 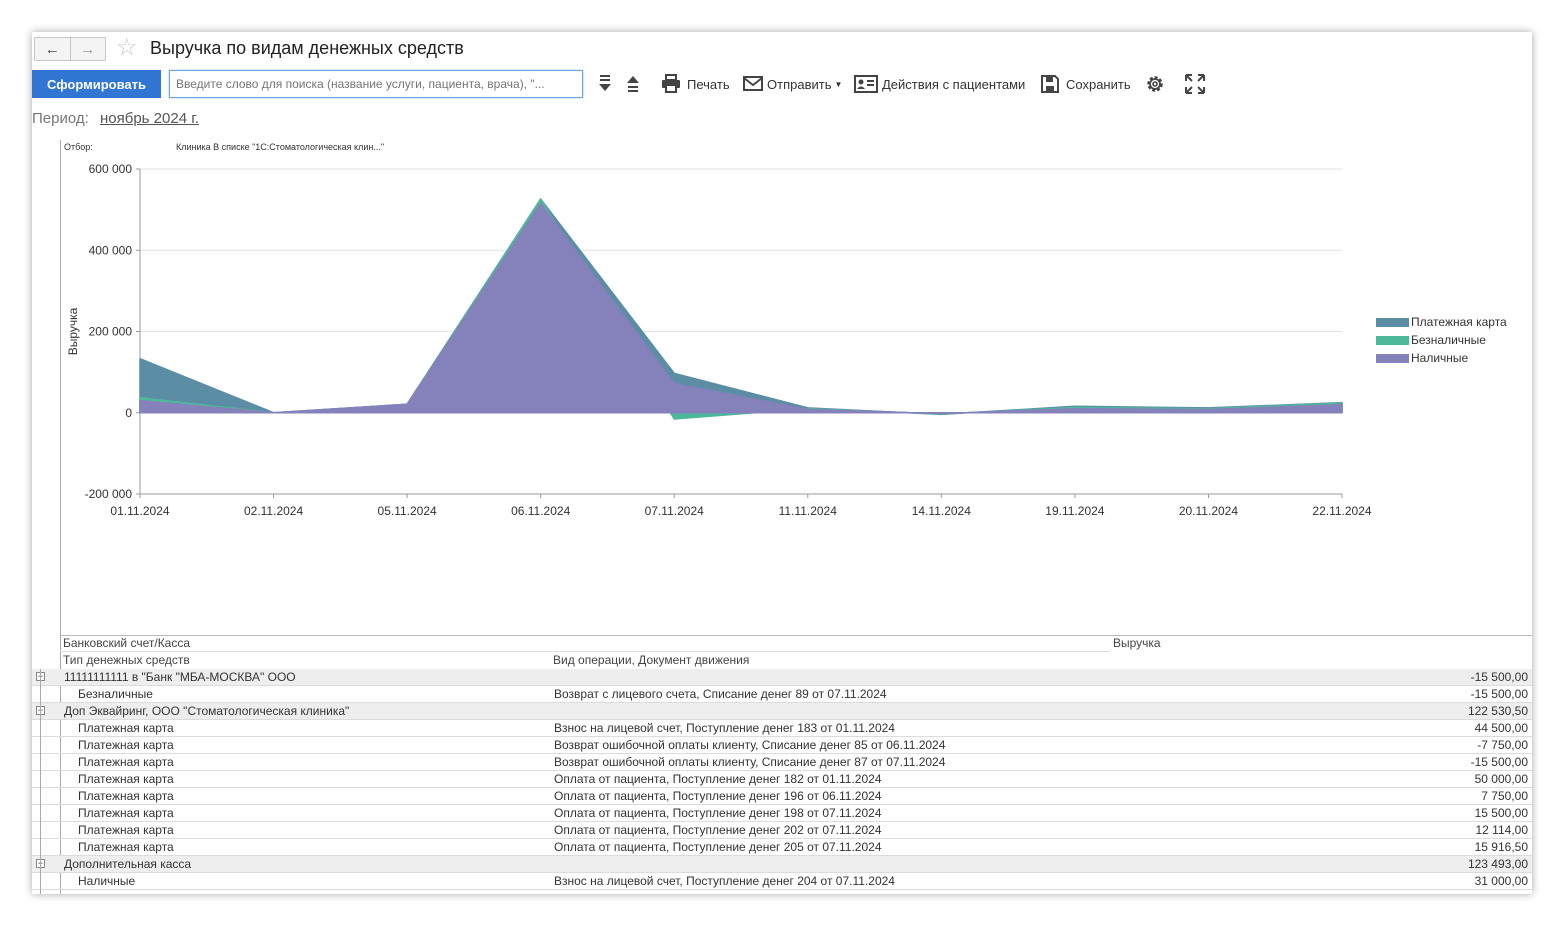 I want to click on arrow-left-icon: ←, so click(x=52, y=49).